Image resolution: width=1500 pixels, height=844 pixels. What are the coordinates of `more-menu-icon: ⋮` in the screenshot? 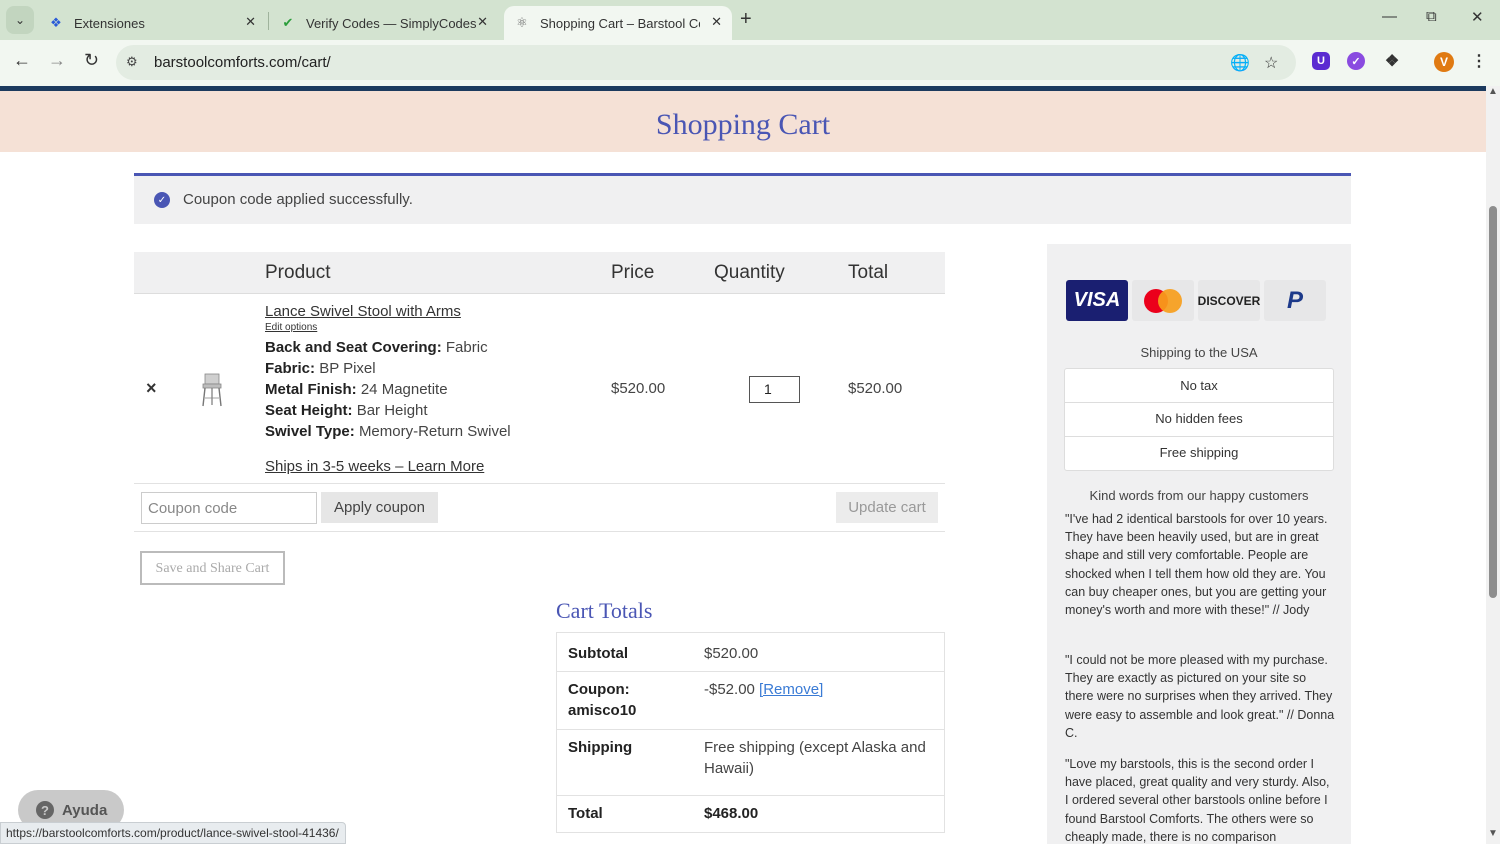 It's located at (1479, 61).